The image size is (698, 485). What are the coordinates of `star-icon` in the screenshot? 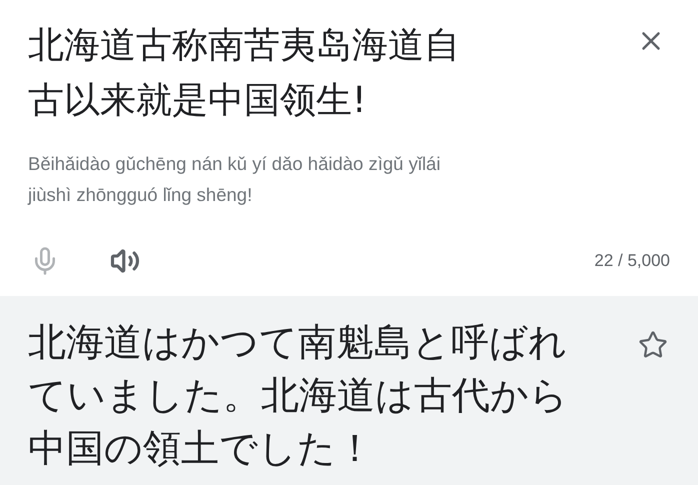 It's located at (653, 345).